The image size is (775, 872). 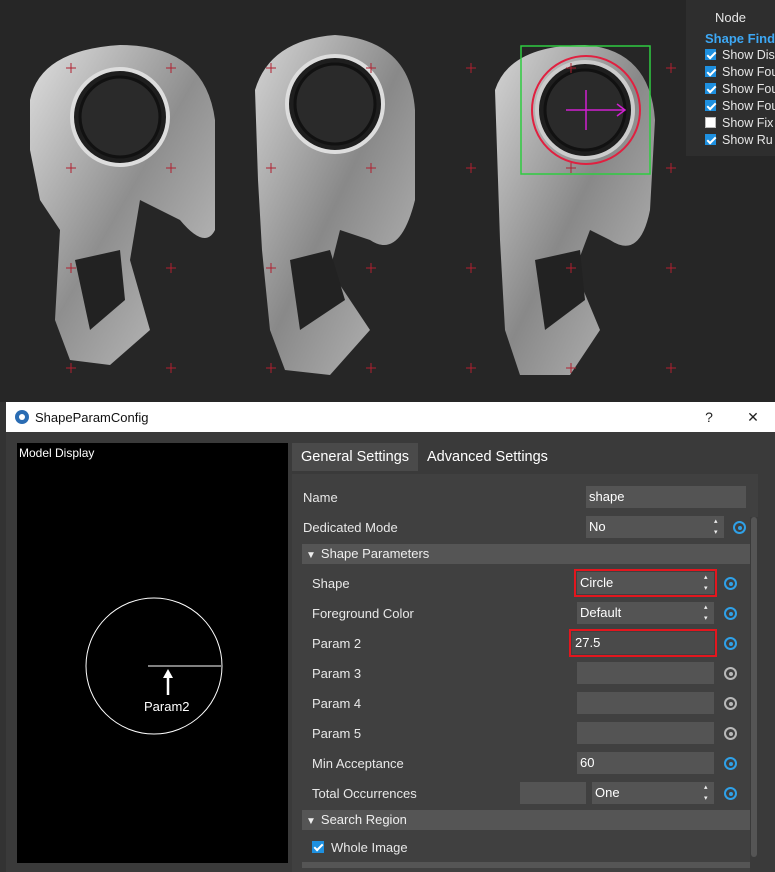 What do you see at coordinates (337, 733) in the screenshot?
I see `param5-label: Param 5` at bounding box center [337, 733].